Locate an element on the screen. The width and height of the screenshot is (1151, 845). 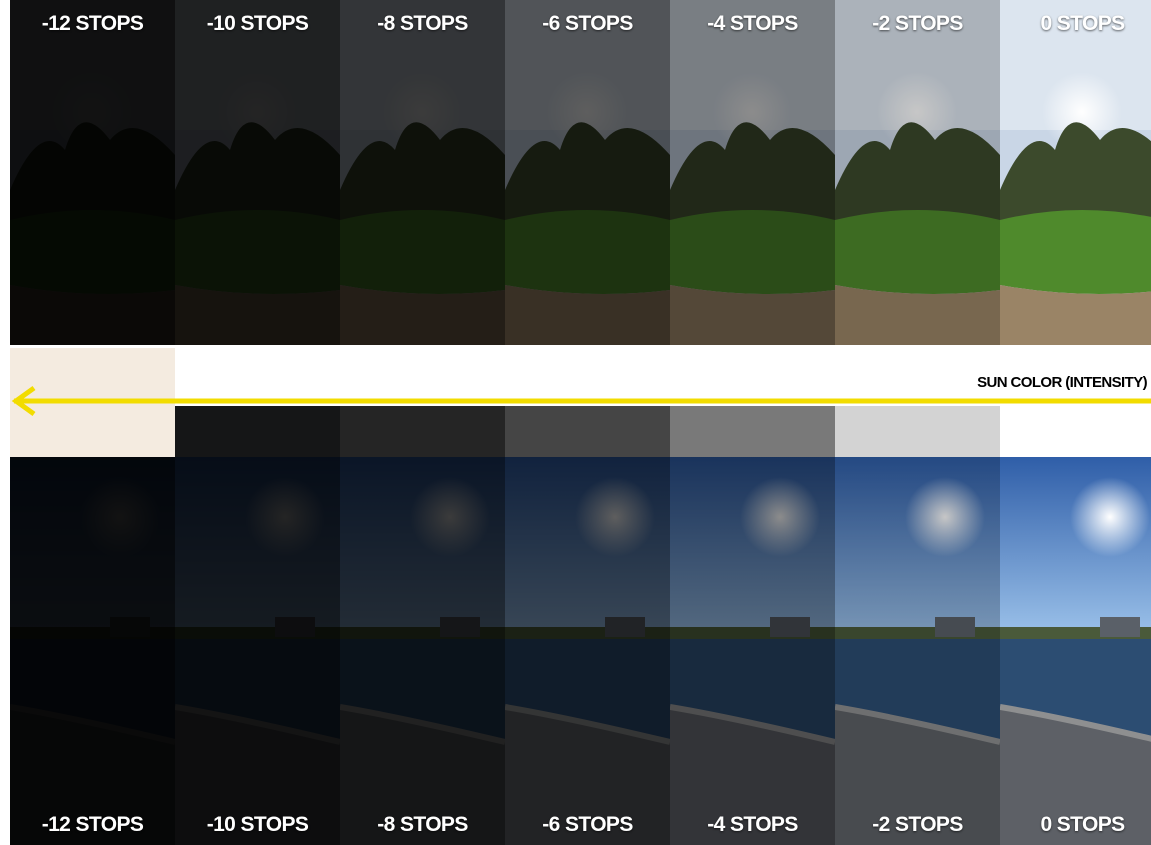
park-panel: -4 STOPS is located at coordinates (752, 172).